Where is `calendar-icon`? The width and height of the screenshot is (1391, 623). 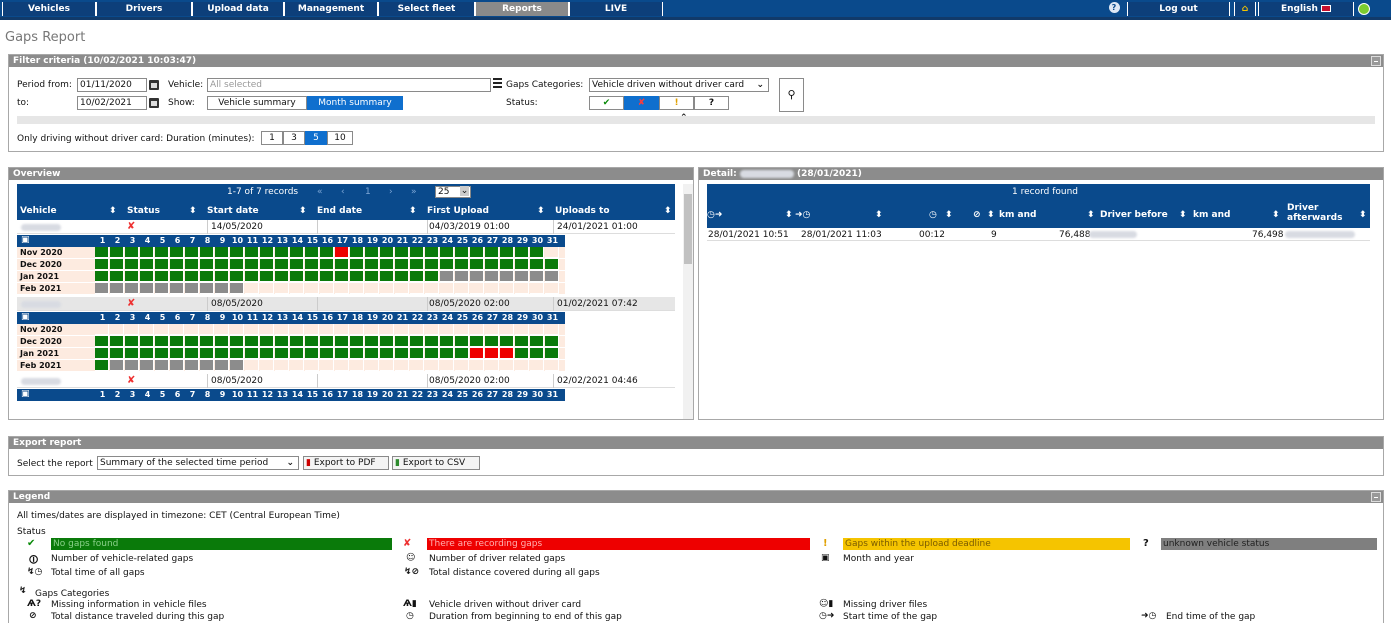 calendar-icon is located at coordinates (154, 103).